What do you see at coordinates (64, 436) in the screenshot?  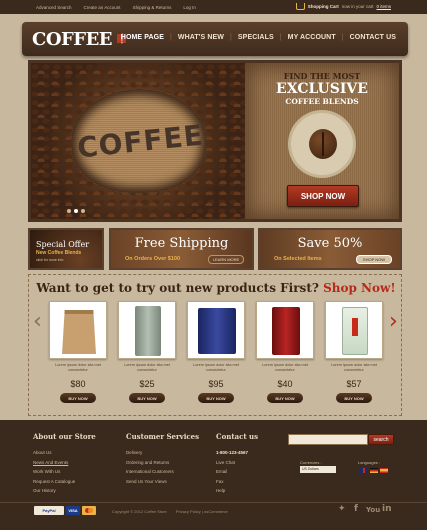 I see `footer-heading: About our Store` at bounding box center [64, 436].